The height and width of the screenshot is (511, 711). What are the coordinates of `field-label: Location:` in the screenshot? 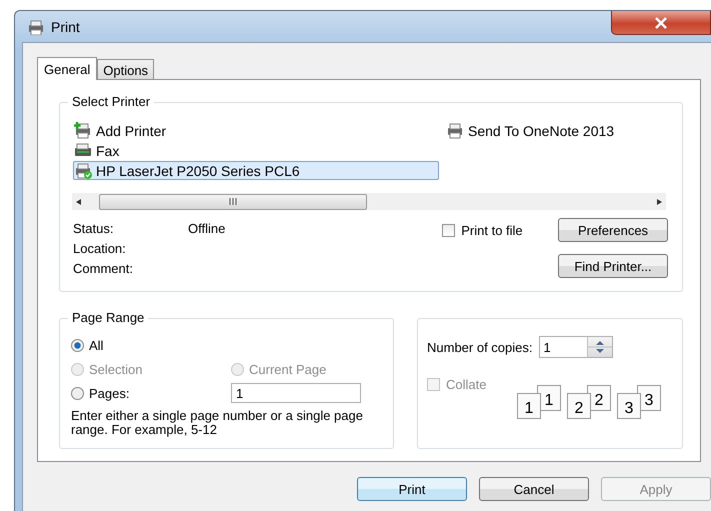 It's located at (100, 248).